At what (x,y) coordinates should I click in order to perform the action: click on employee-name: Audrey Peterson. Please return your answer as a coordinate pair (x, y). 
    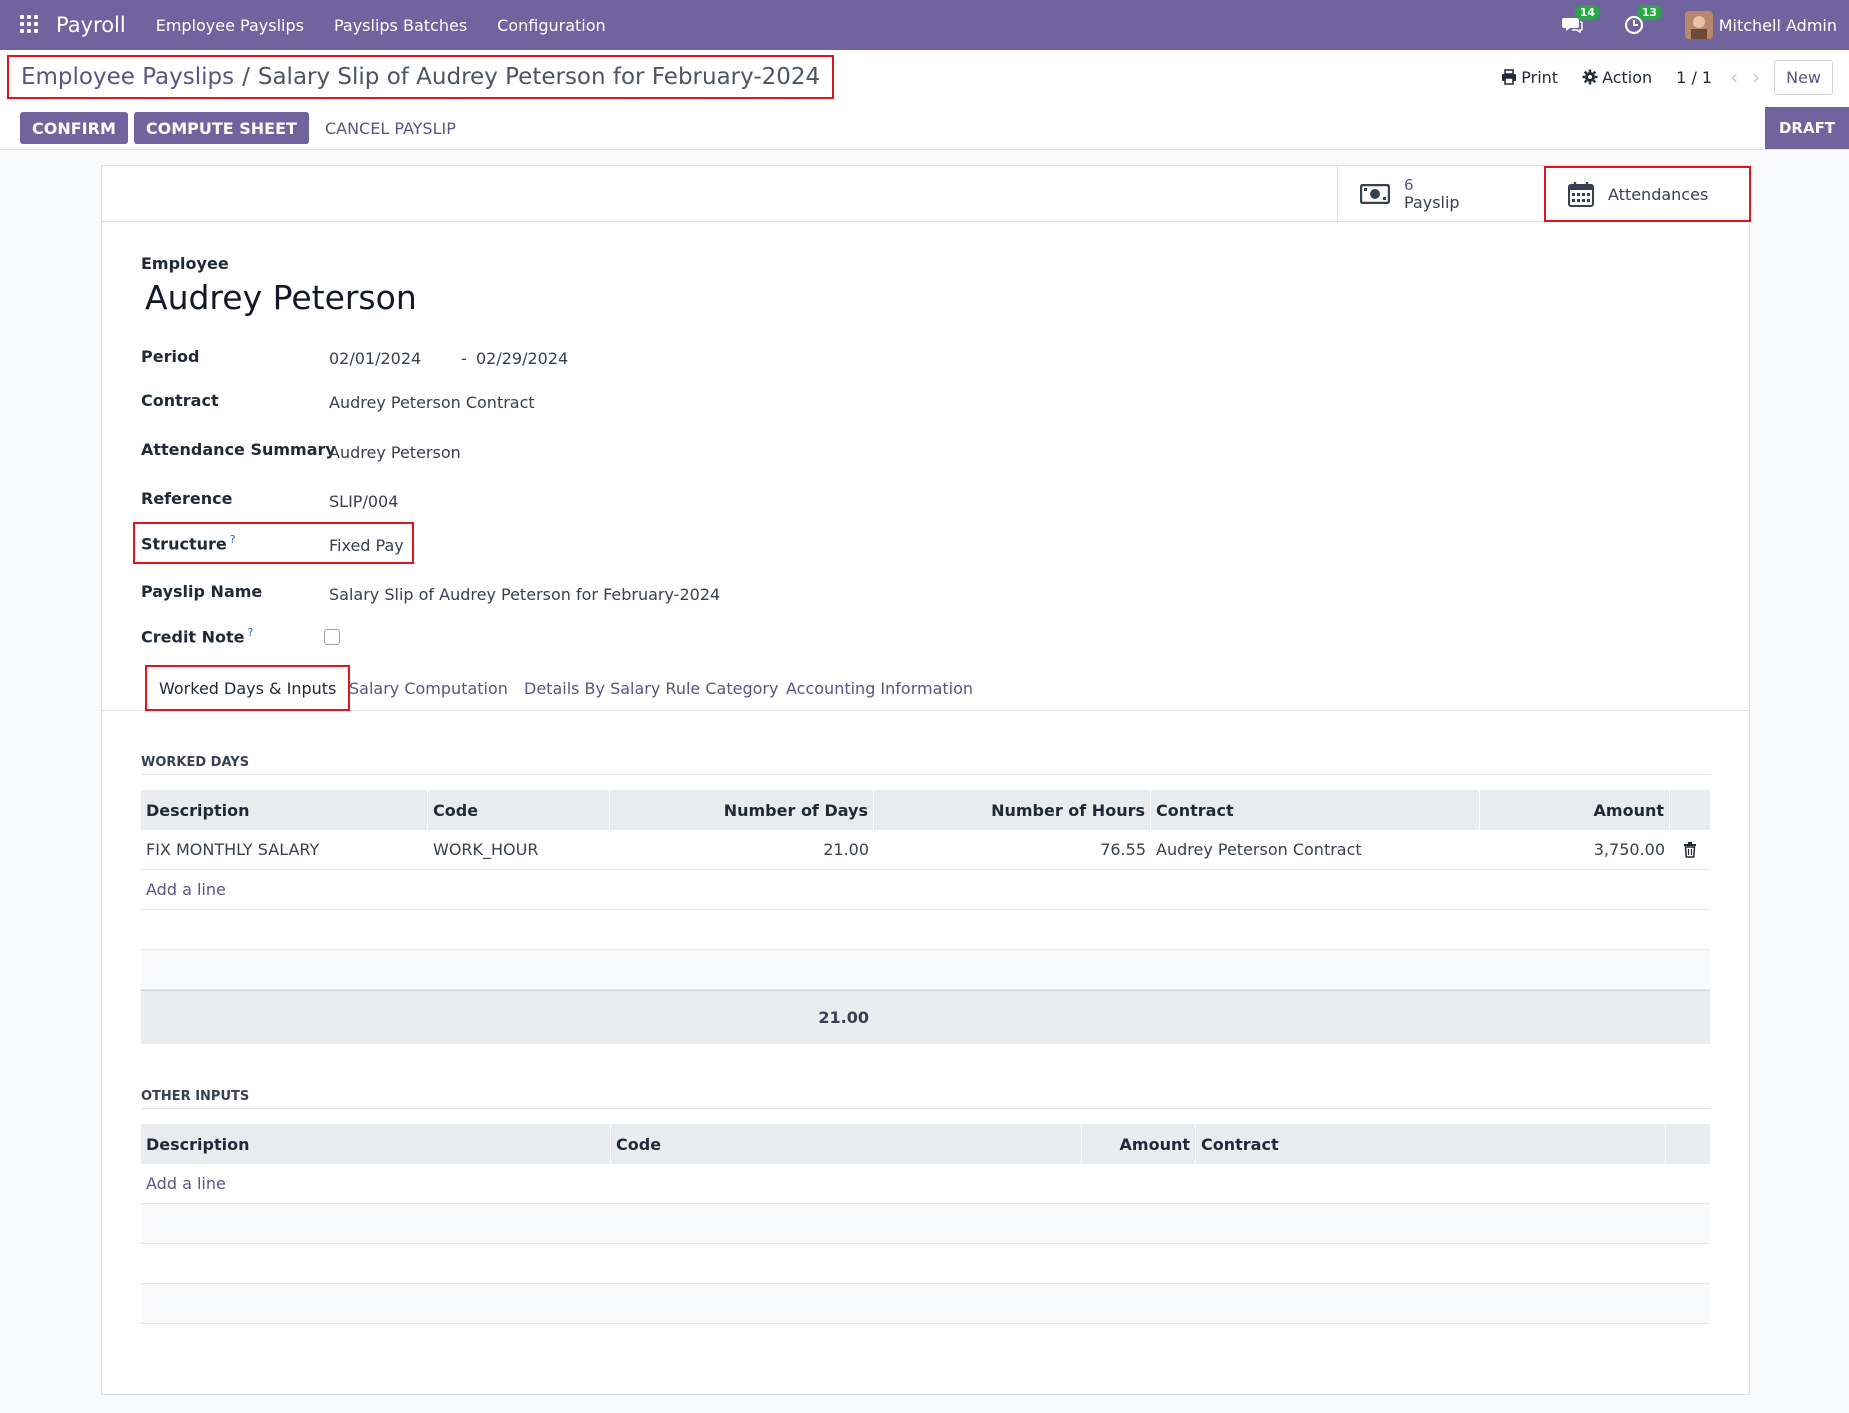
    Looking at the image, I should click on (281, 297).